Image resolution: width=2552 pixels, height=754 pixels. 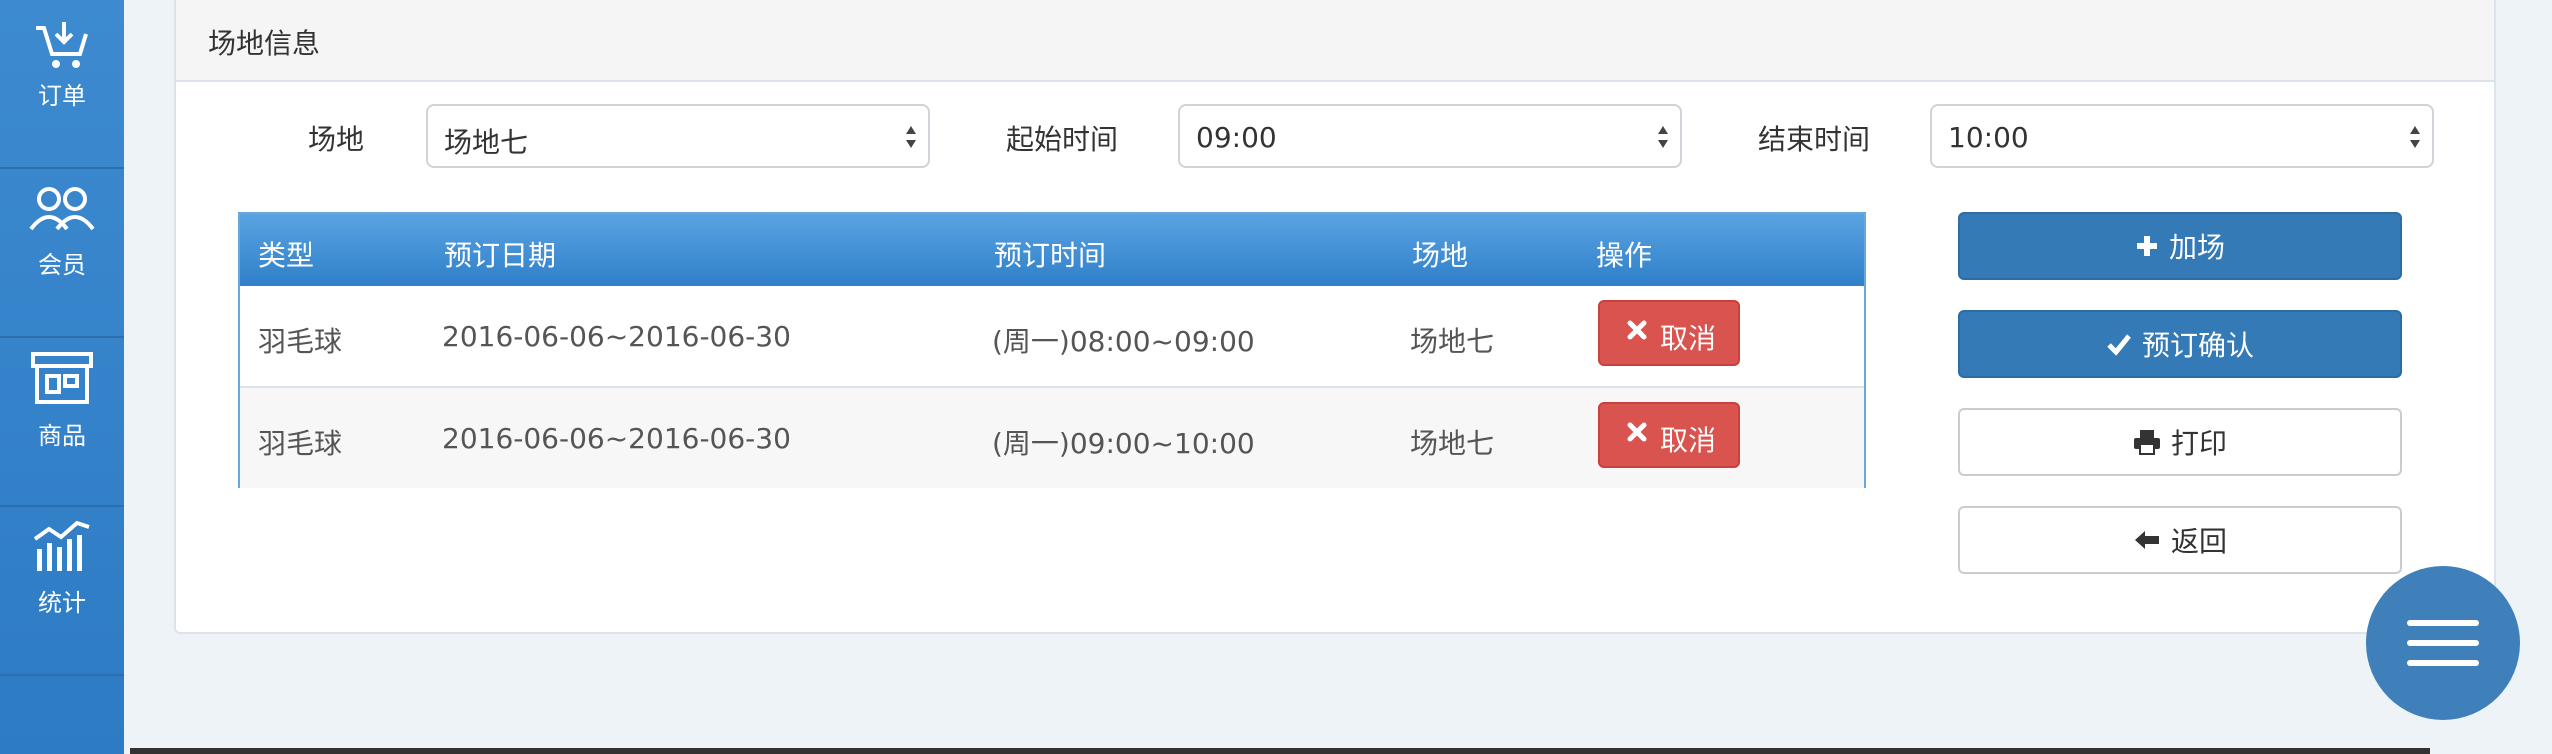 What do you see at coordinates (678, 136) in the screenshot?
I see `venue-select: 场地七` at bounding box center [678, 136].